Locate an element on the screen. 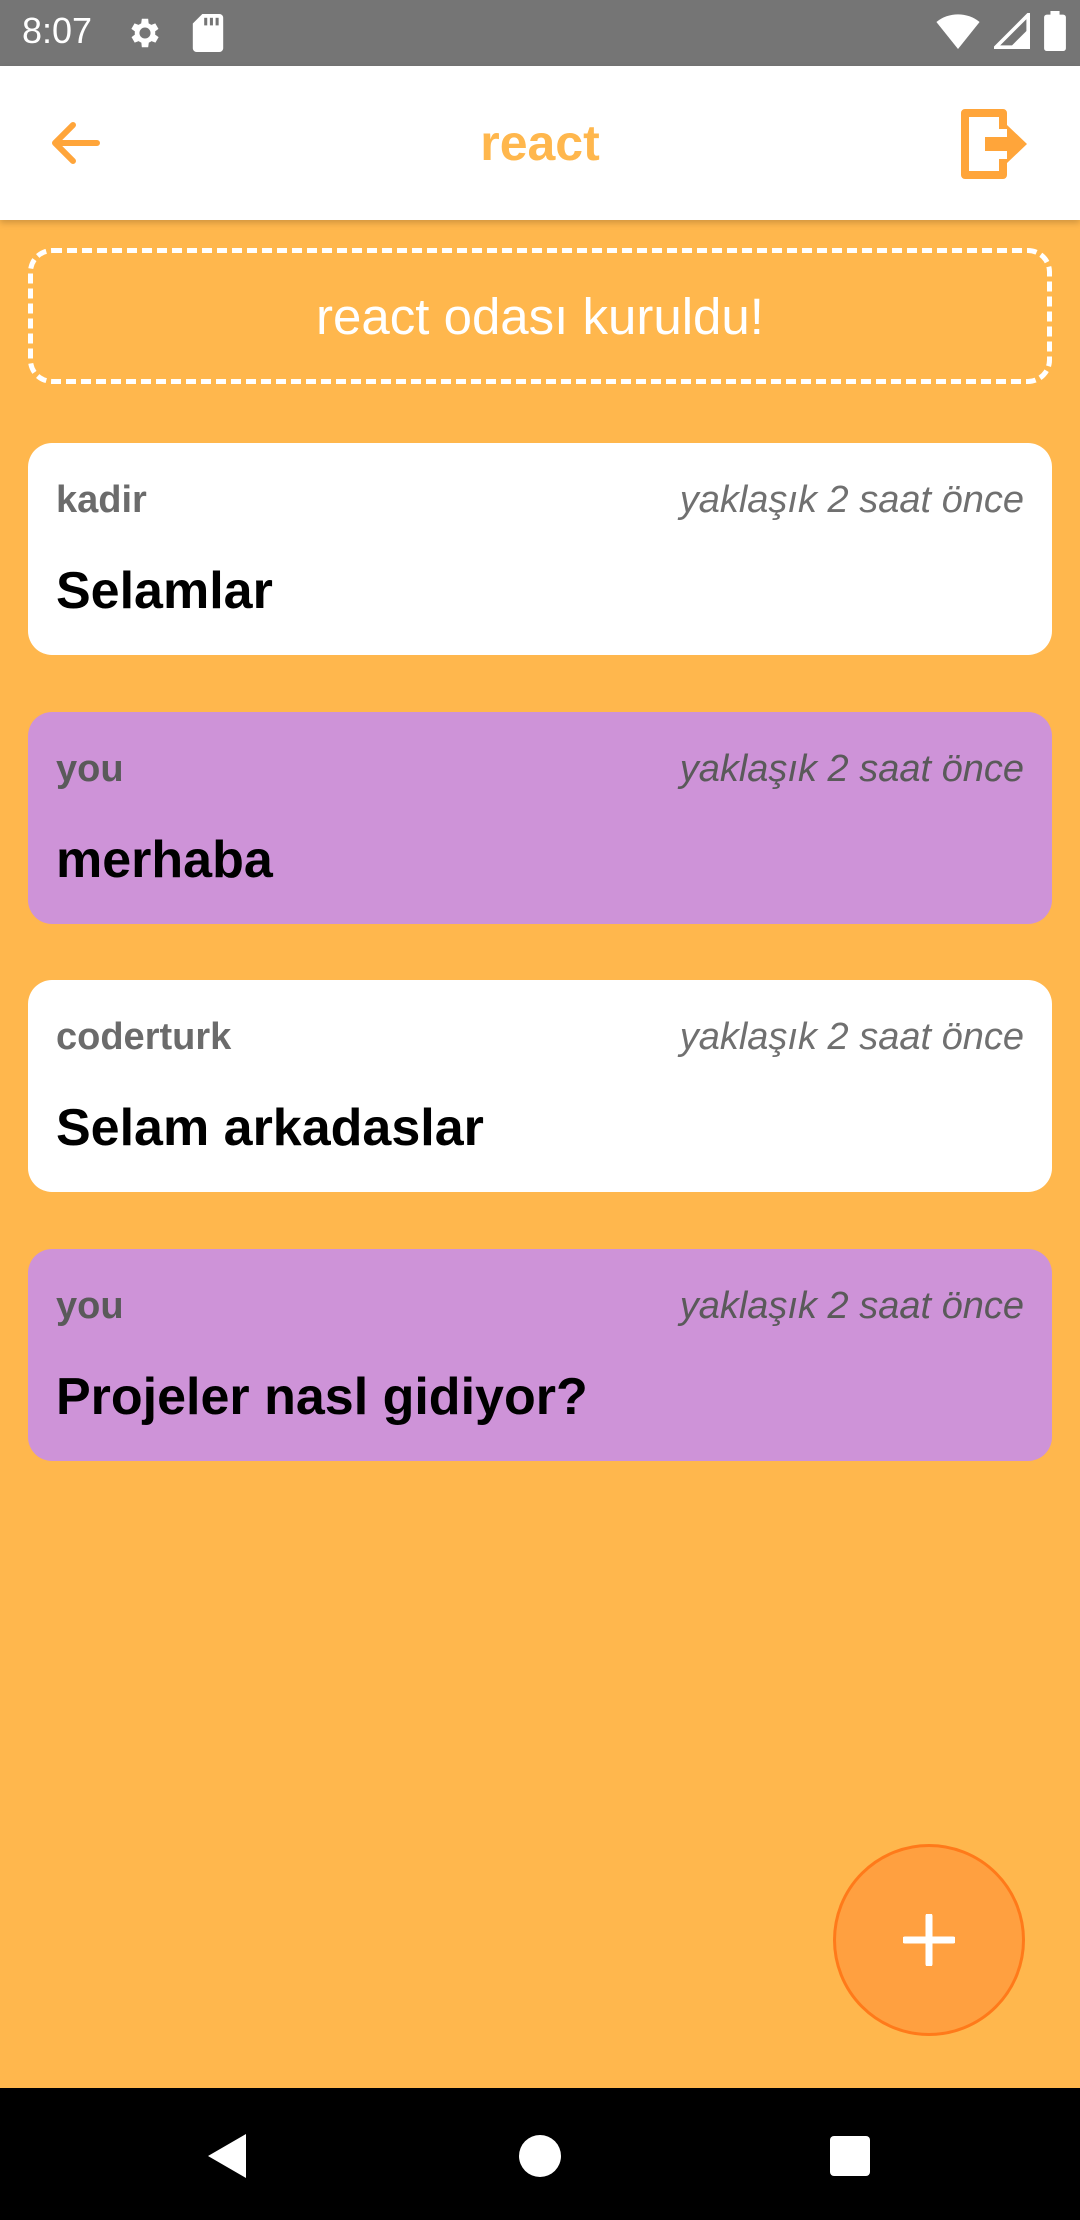  message-username: coderturk is located at coordinates (144, 1037).